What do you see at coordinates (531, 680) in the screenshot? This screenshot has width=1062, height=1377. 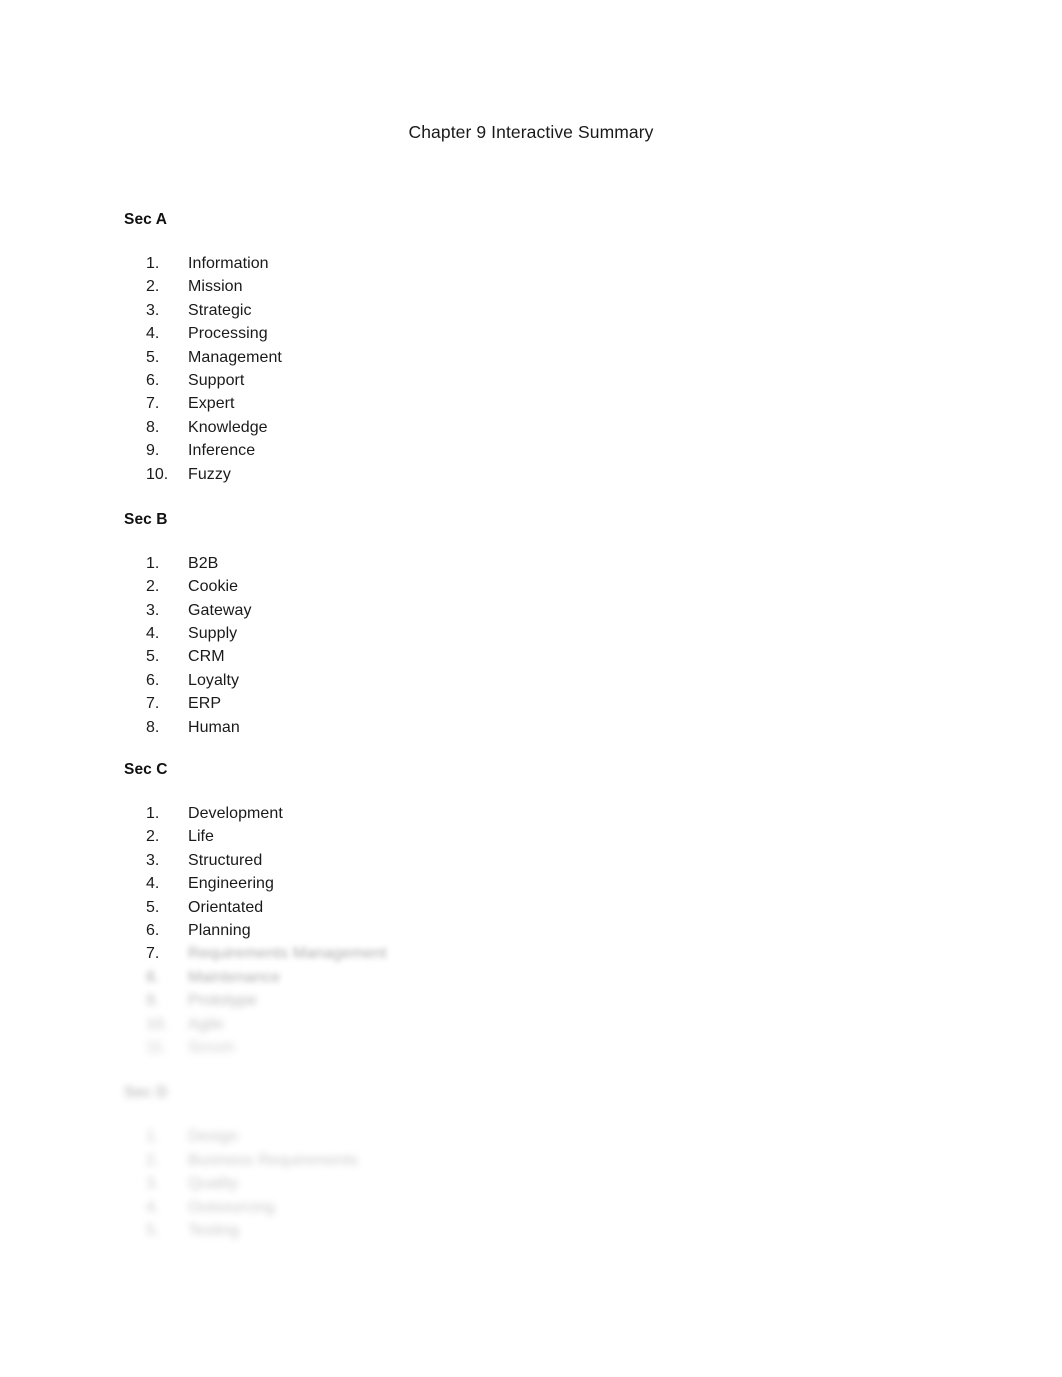 I see `list-item: 6. Loyalty` at bounding box center [531, 680].